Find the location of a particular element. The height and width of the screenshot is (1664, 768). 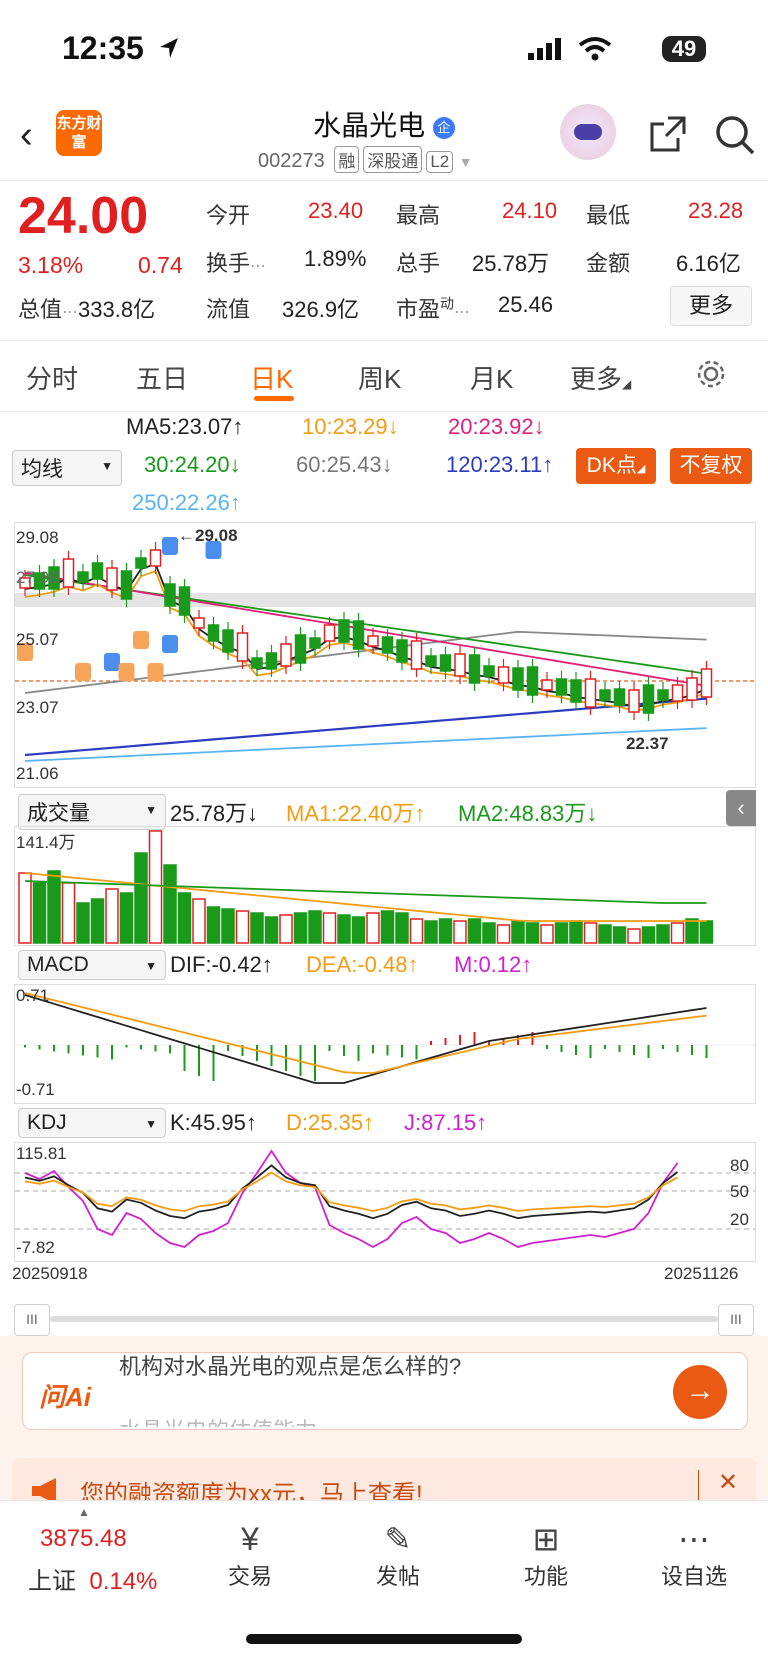

dk-point-button: DK点◢ is located at coordinates (616, 466).